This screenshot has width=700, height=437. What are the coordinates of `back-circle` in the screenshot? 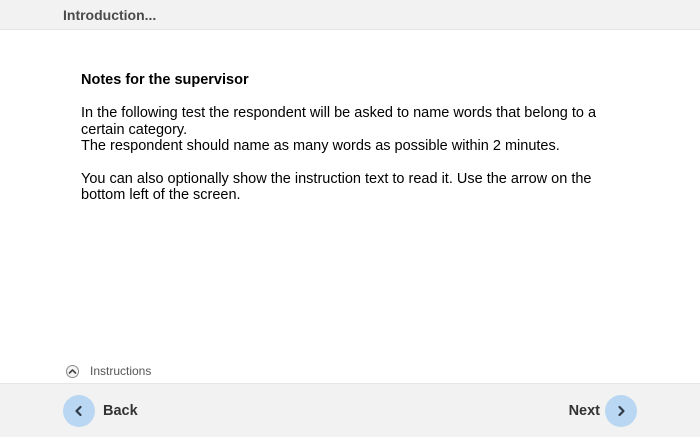 It's located at (79, 411).